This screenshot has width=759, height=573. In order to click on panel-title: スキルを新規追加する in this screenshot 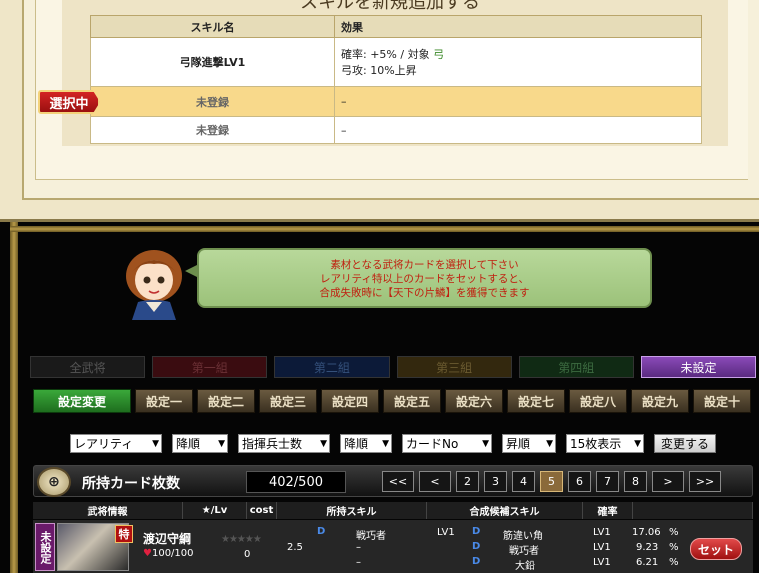, I will do `click(390, 6)`.